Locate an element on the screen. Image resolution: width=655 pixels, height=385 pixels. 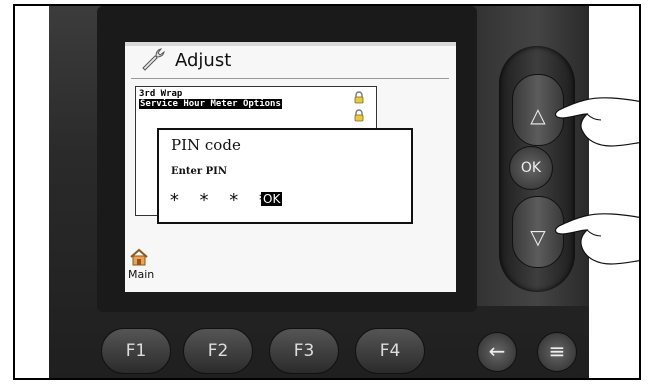
function-key-bar: F1 F2 F3 F4 ← ≡ is located at coordinates (346, 353).